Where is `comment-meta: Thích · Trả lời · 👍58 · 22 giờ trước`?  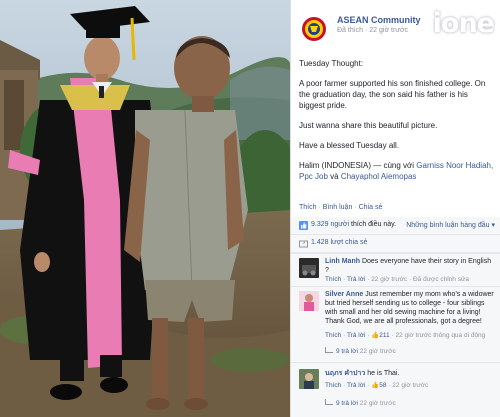
comment-meta: Thích · Trả lời · 👍58 · 22 giờ trước is located at coordinates (377, 385).